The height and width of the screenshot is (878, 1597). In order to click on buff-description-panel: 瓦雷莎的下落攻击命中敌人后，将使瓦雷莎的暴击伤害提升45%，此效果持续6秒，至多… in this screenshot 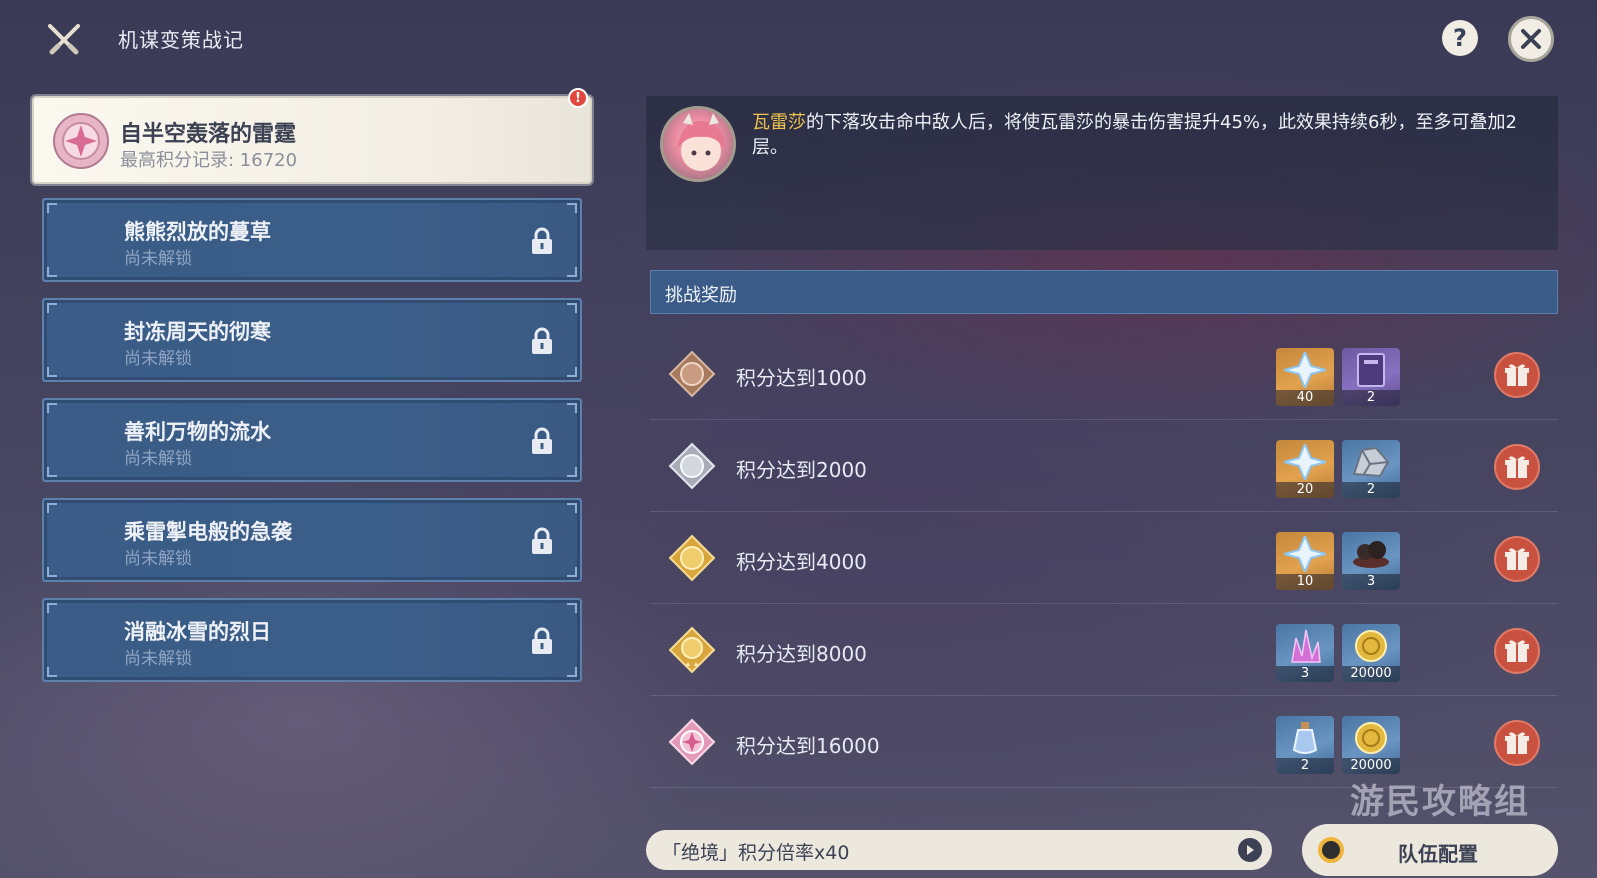, I will do `click(1102, 173)`.